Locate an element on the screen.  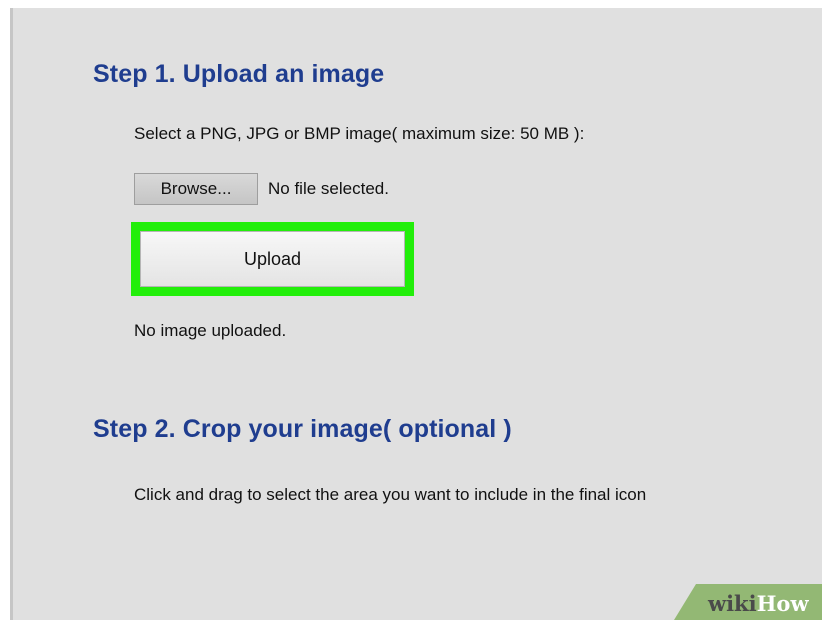
watermark-text: wikiHow is located at coordinates (758, 603).